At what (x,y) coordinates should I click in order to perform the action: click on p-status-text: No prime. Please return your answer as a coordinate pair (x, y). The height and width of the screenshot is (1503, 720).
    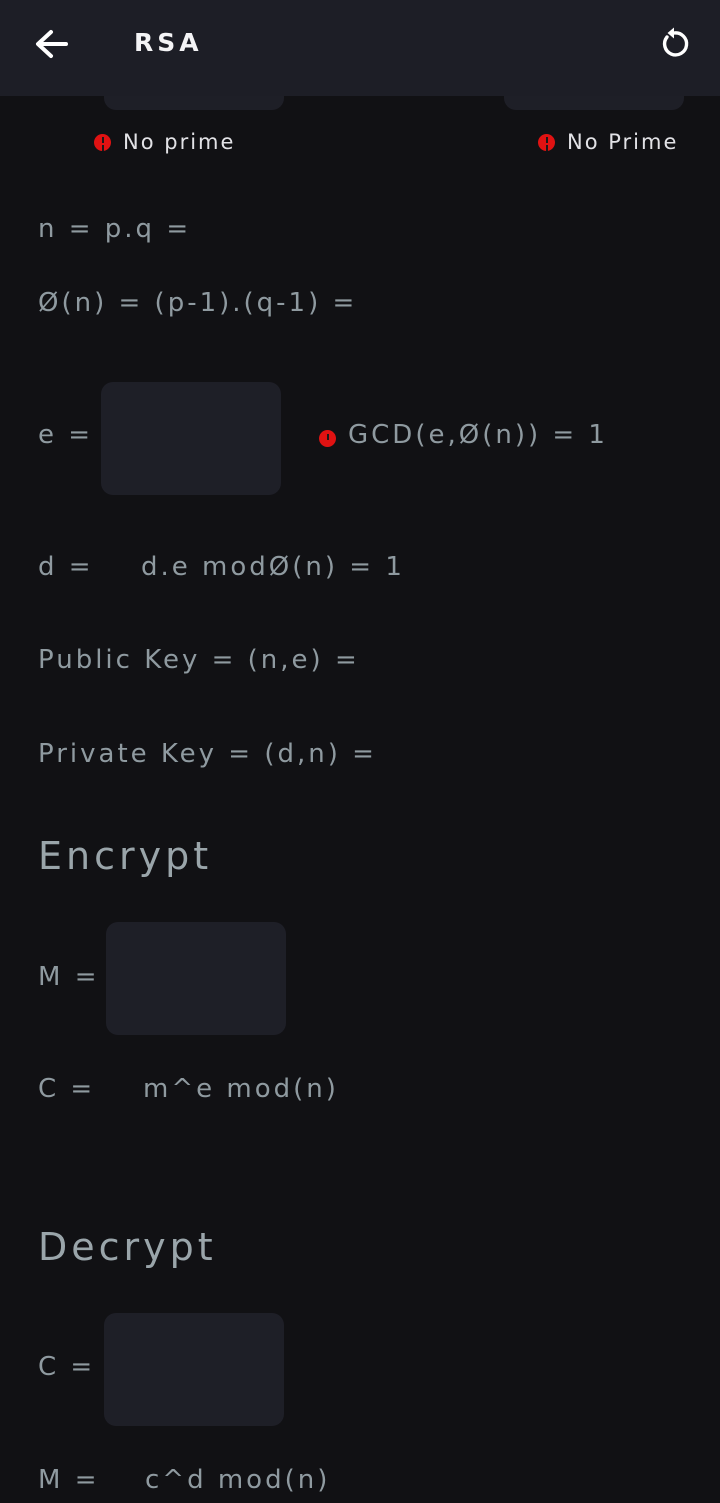
    Looking at the image, I should click on (179, 142).